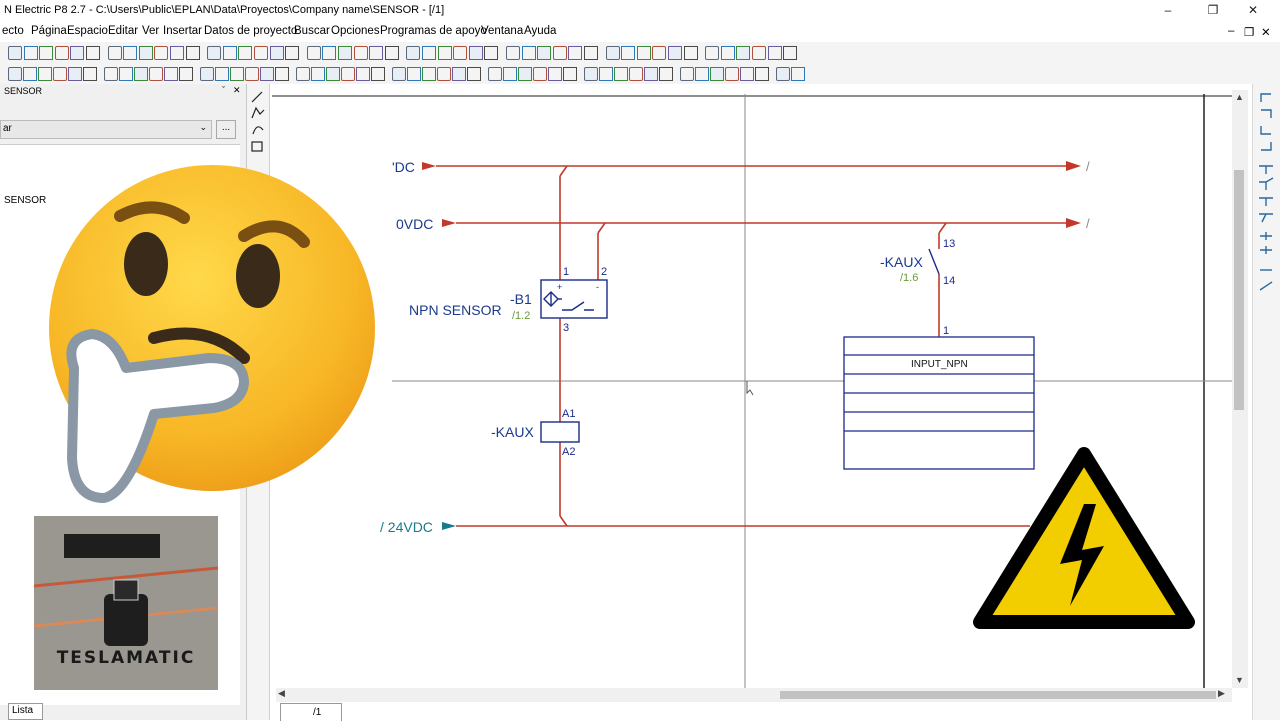 The height and width of the screenshot is (721, 1280). I want to click on scroll-up-icon: ▲, so click(1239, 97).